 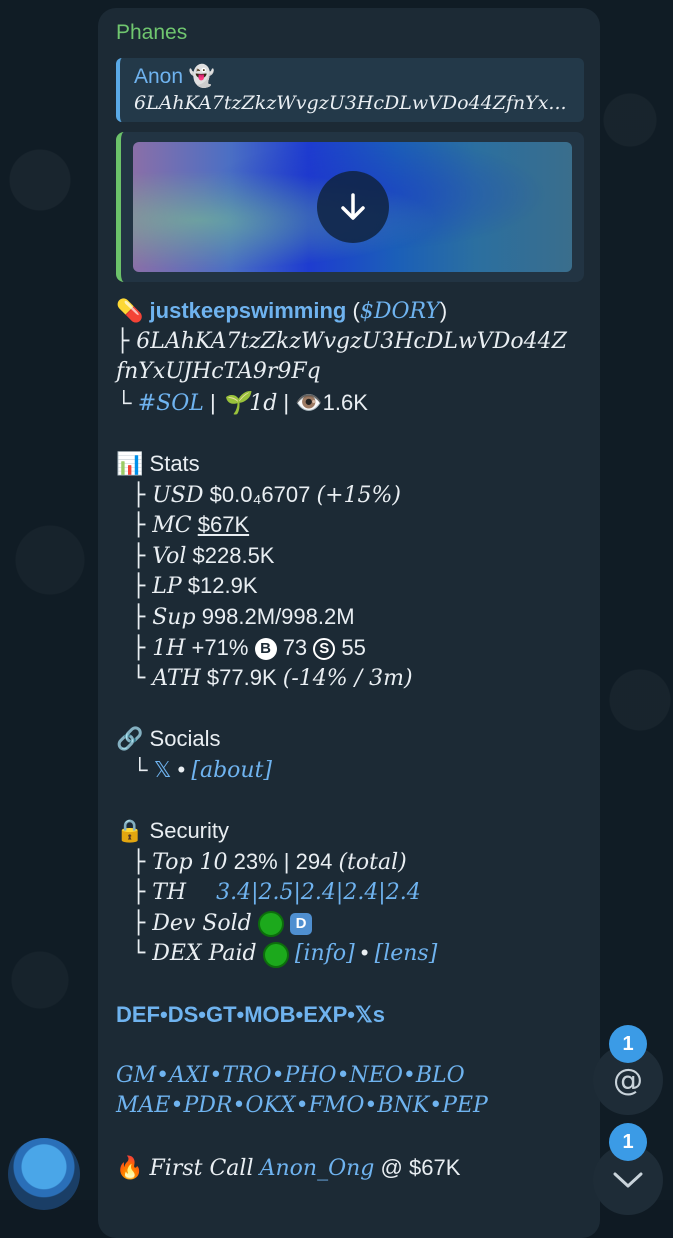 I want to click on sender-name: Phanes, so click(x=350, y=35).